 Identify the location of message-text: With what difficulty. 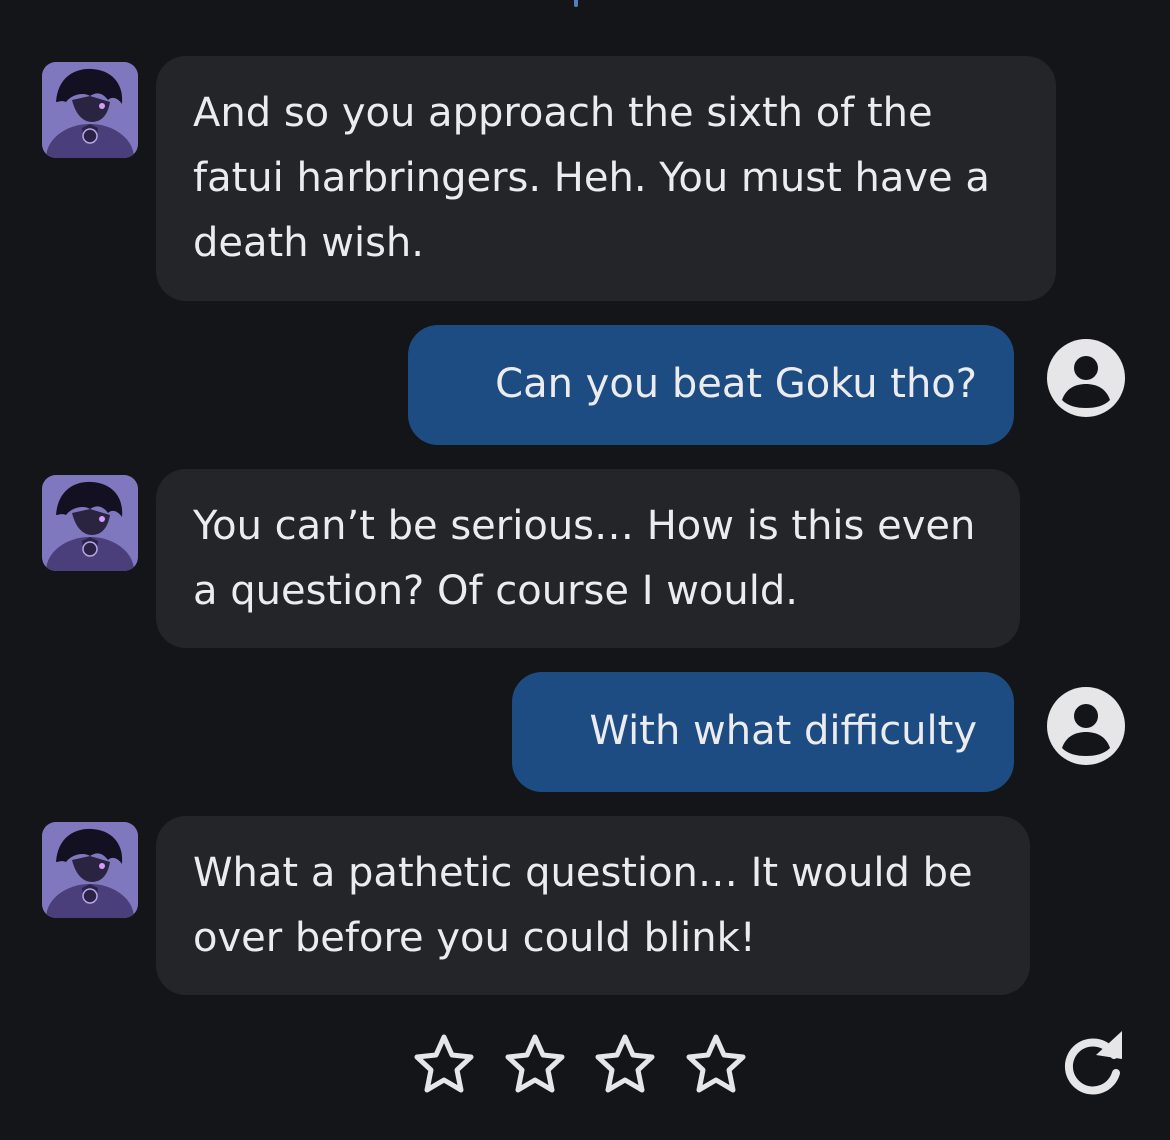
(783, 731).